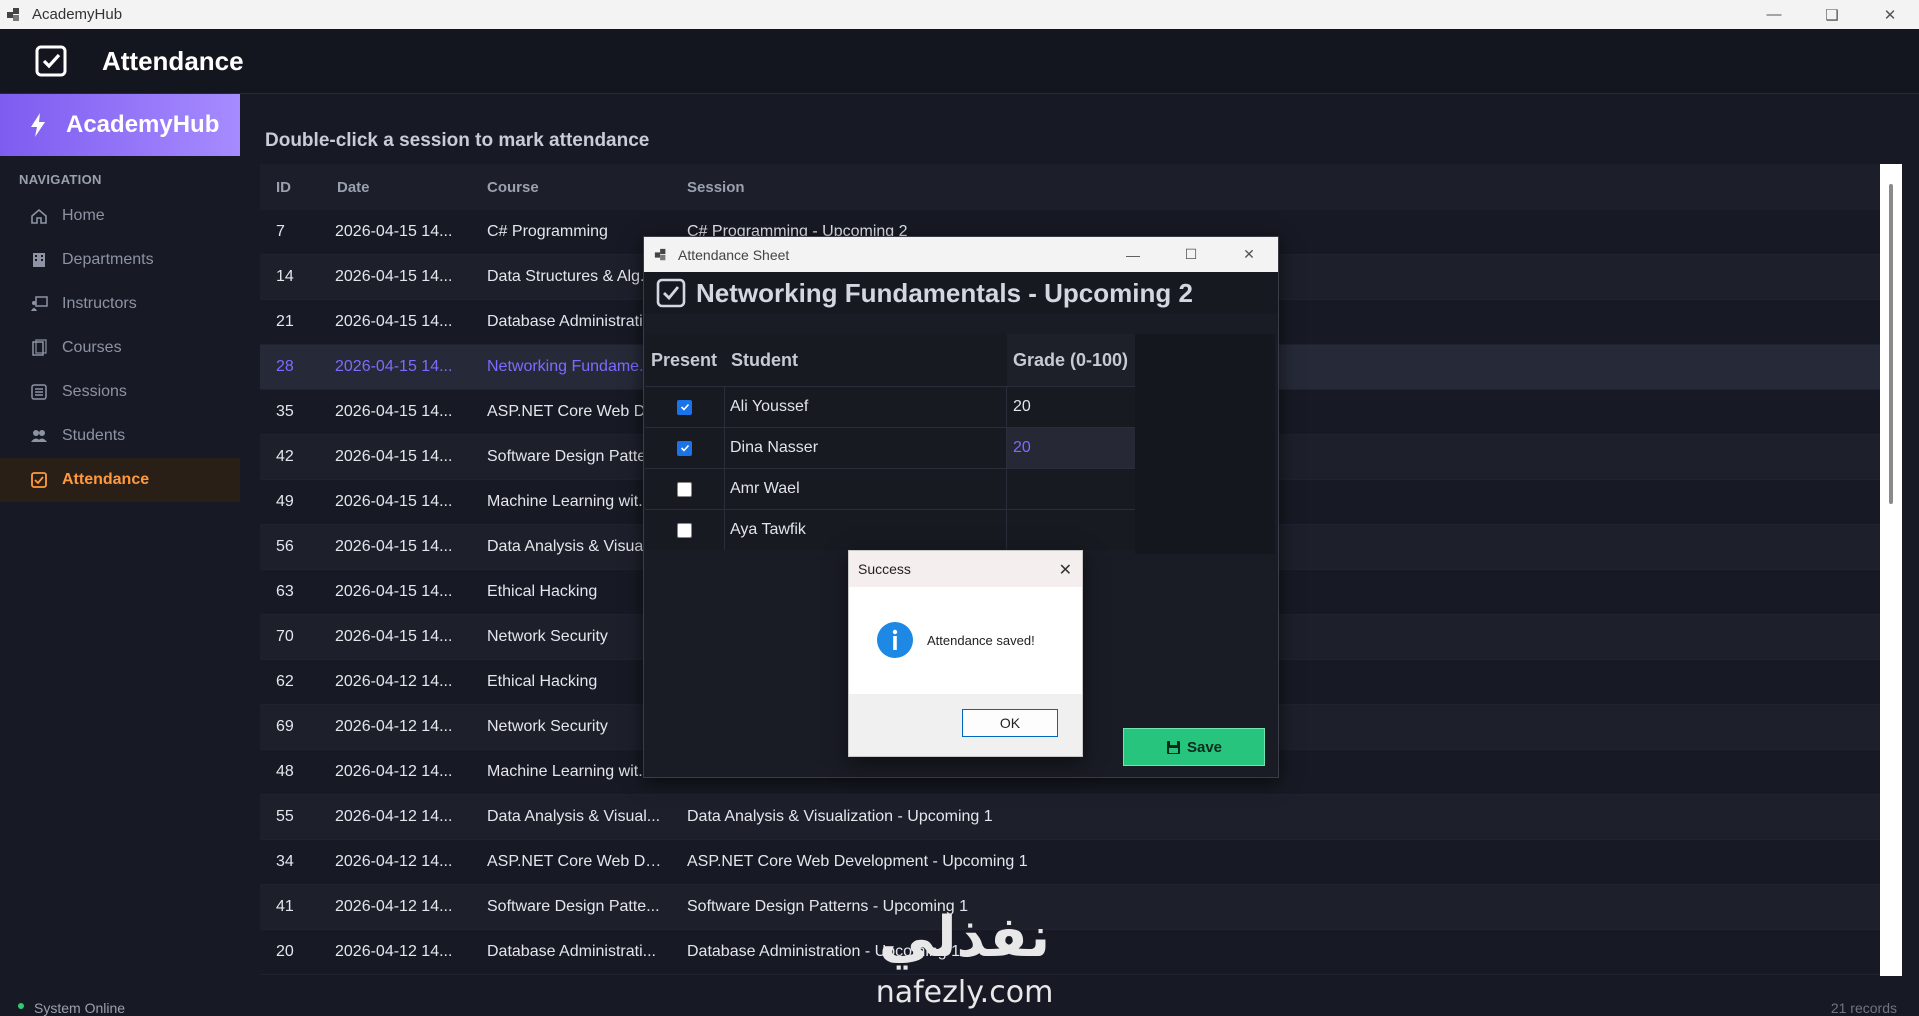  I want to click on cell-id: 70, so click(285, 636).